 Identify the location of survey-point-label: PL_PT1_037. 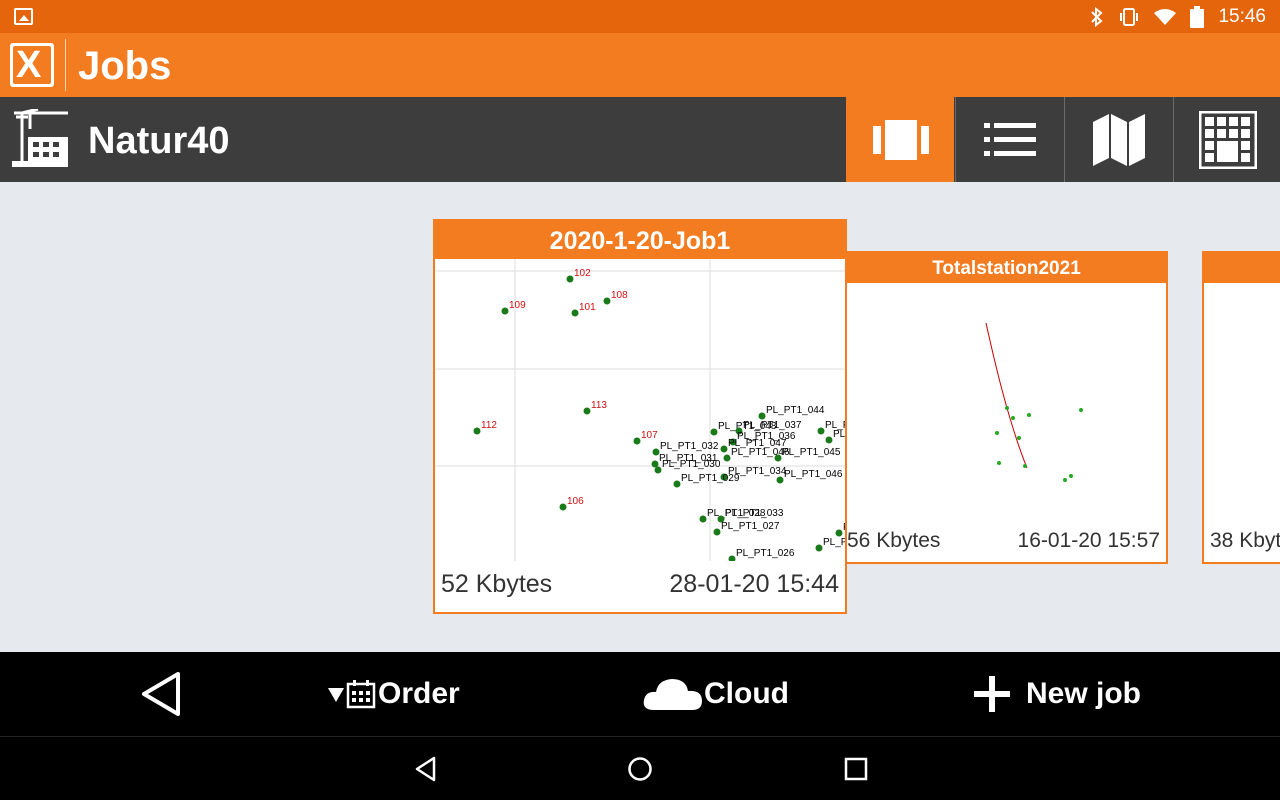
(772, 425).